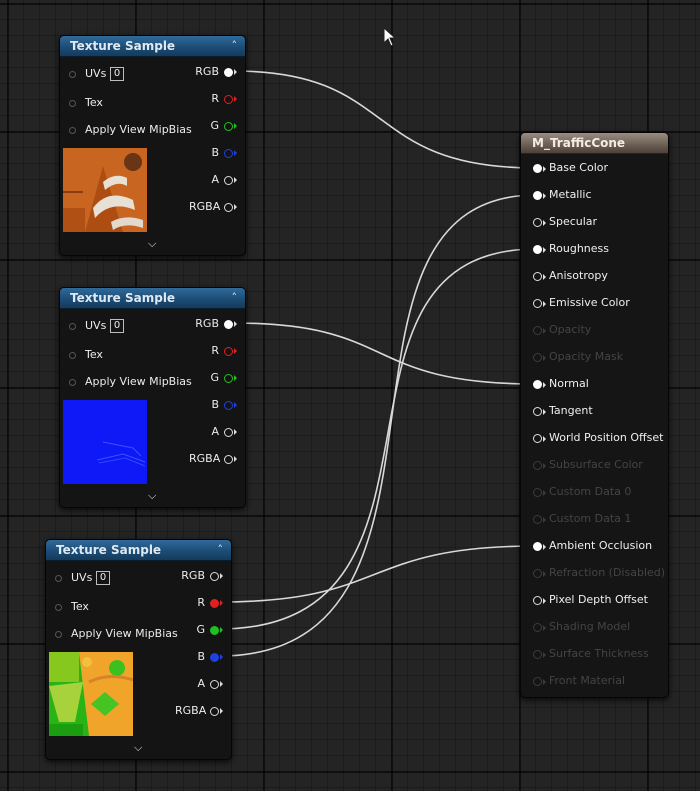 This screenshot has width=700, height=791. What do you see at coordinates (598, 599) in the screenshot?
I see `material-pin-label: Pixel Depth Offset` at bounding box center [598, 599].